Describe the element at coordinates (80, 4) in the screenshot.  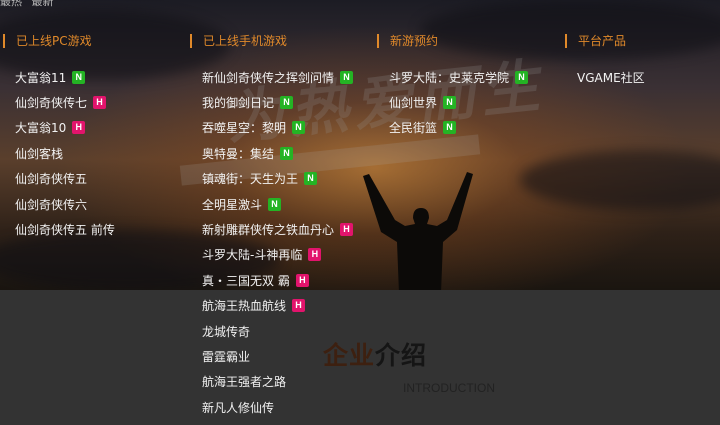
I see `header-partial: 最热 最新` at that location.